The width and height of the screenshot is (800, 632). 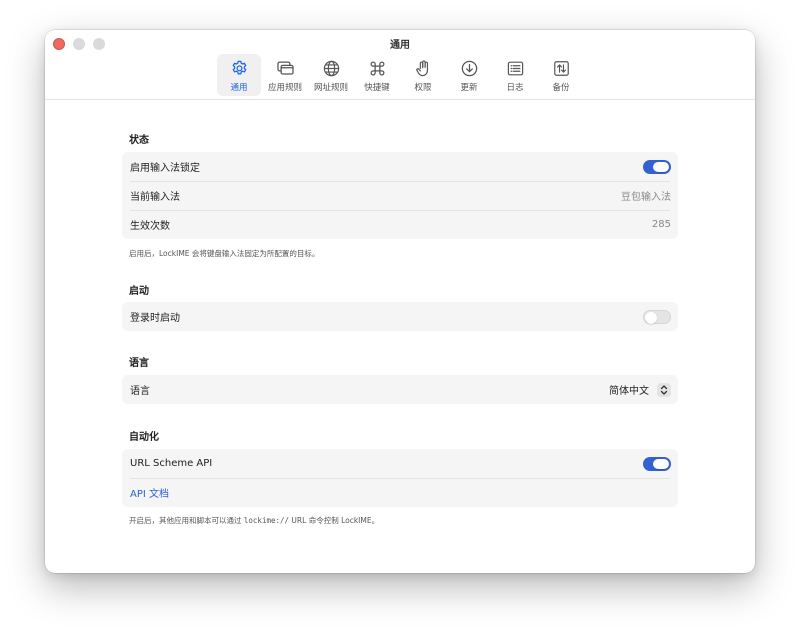 I want to click on tab-logs: 日志, so click(x=515, y=75).